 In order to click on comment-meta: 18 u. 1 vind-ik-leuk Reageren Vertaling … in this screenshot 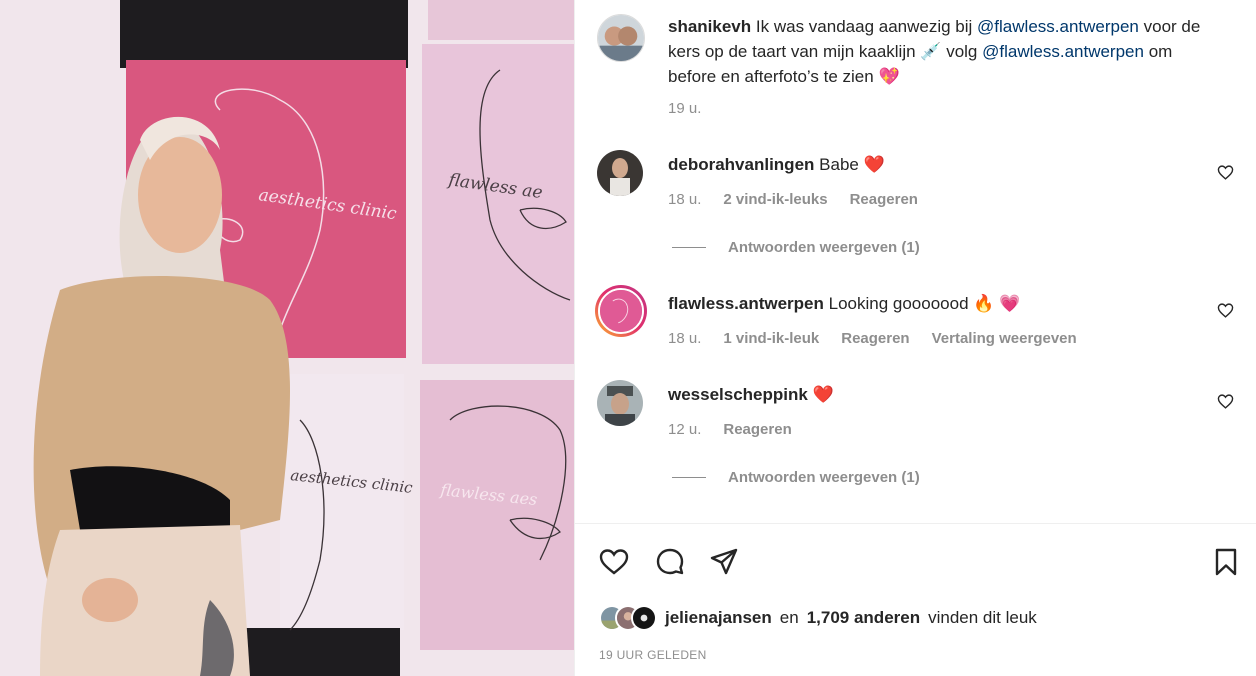, I will do `click(872, 338)`.